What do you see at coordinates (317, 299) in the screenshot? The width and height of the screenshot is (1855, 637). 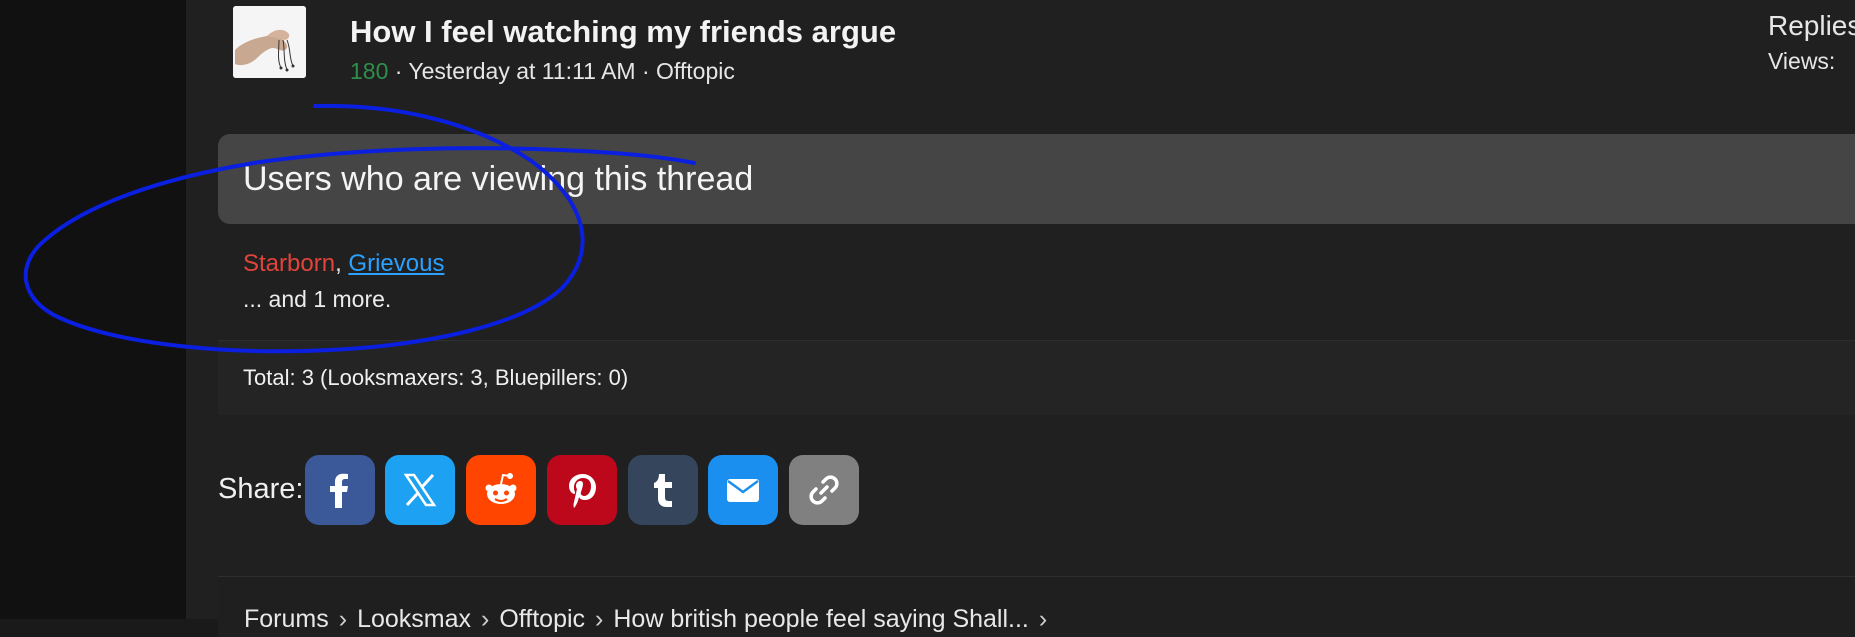 I see `viewer-more: ... and 1 more.` at bounding box center [317, 299].